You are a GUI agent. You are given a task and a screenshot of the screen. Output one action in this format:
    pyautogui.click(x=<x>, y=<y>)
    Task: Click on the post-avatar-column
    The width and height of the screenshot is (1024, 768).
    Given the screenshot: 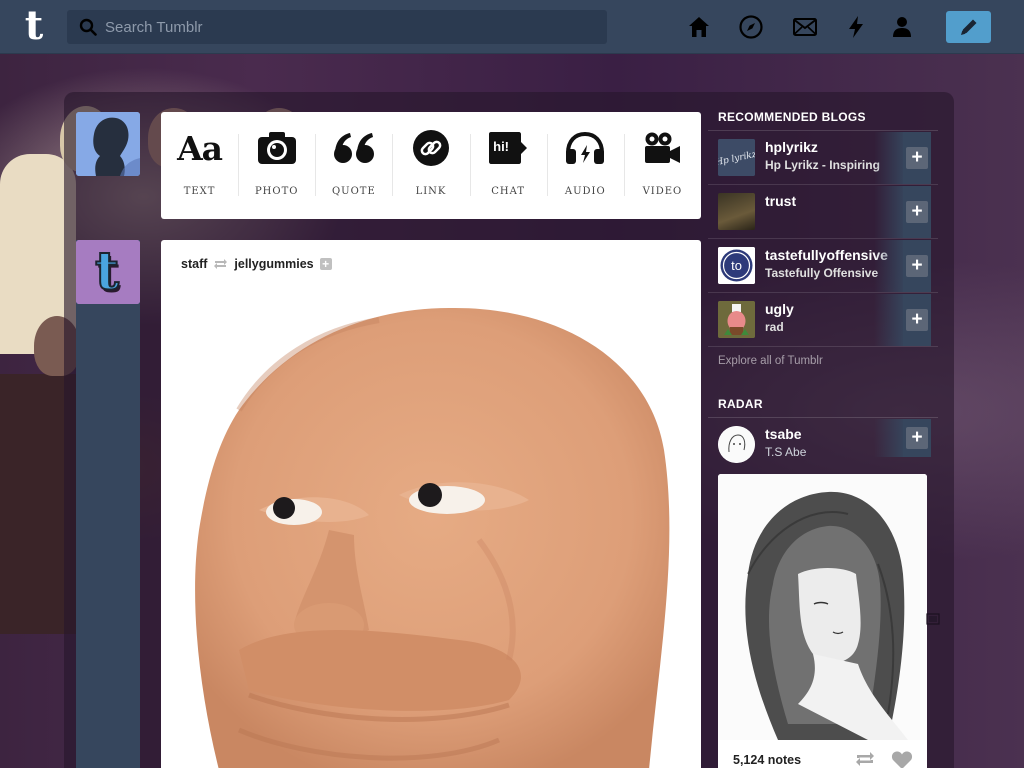 What is the action you would take?
    pyautogui.click(x=108, y=504)
    